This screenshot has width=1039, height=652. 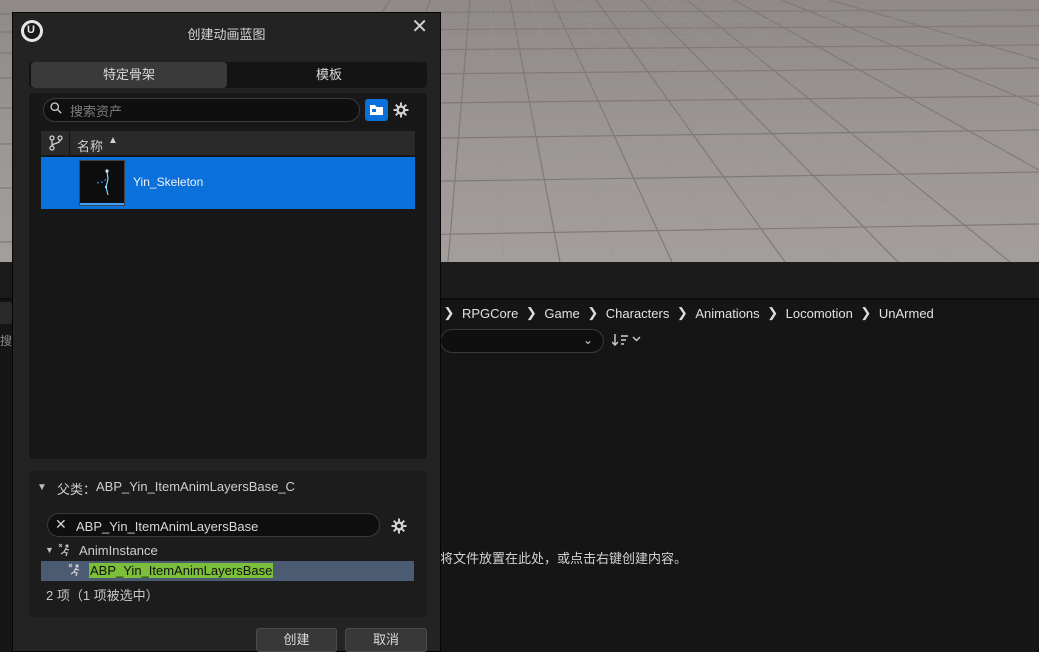 I want to click on skeleton-icon, so click(x=102, y=182).